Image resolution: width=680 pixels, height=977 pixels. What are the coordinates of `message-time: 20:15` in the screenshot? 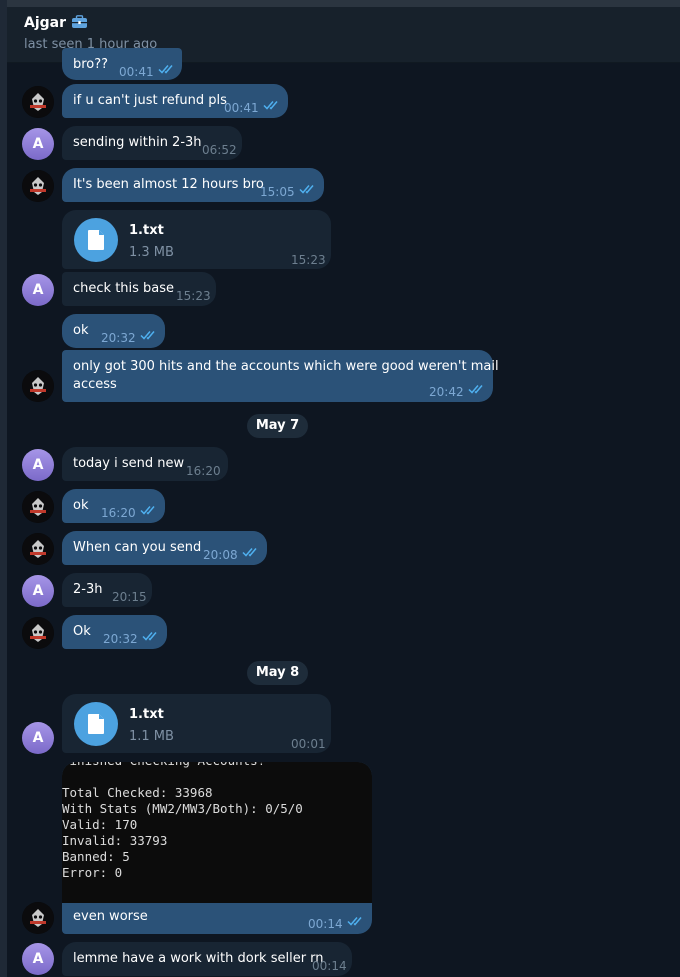 It's located at (129, 597).